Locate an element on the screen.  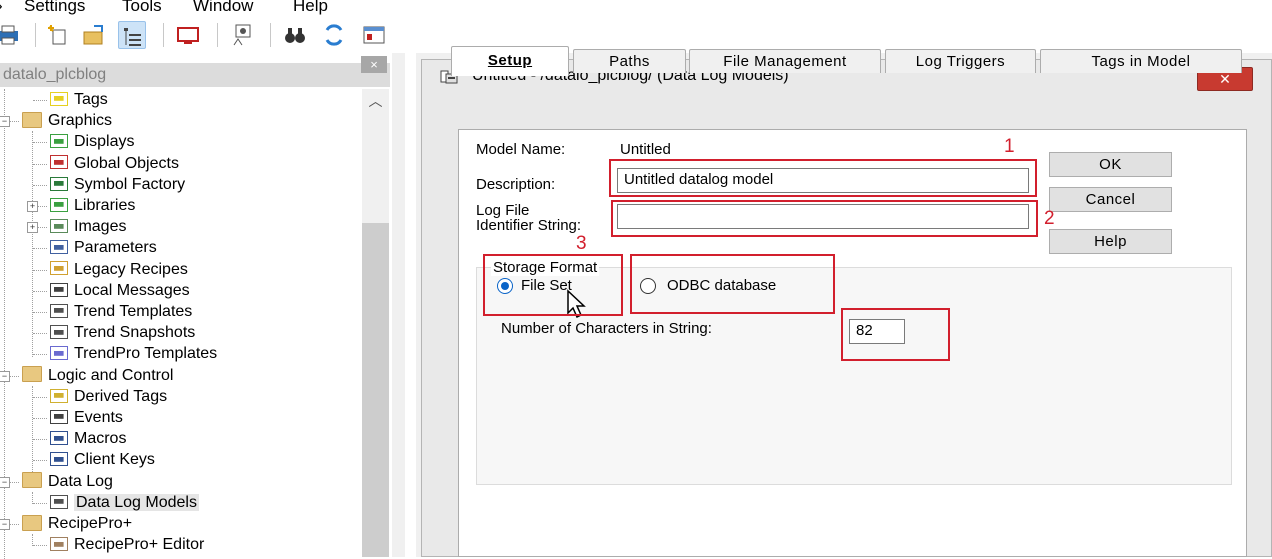
tree-item-label: Macros is located at coordinates (100, 439).